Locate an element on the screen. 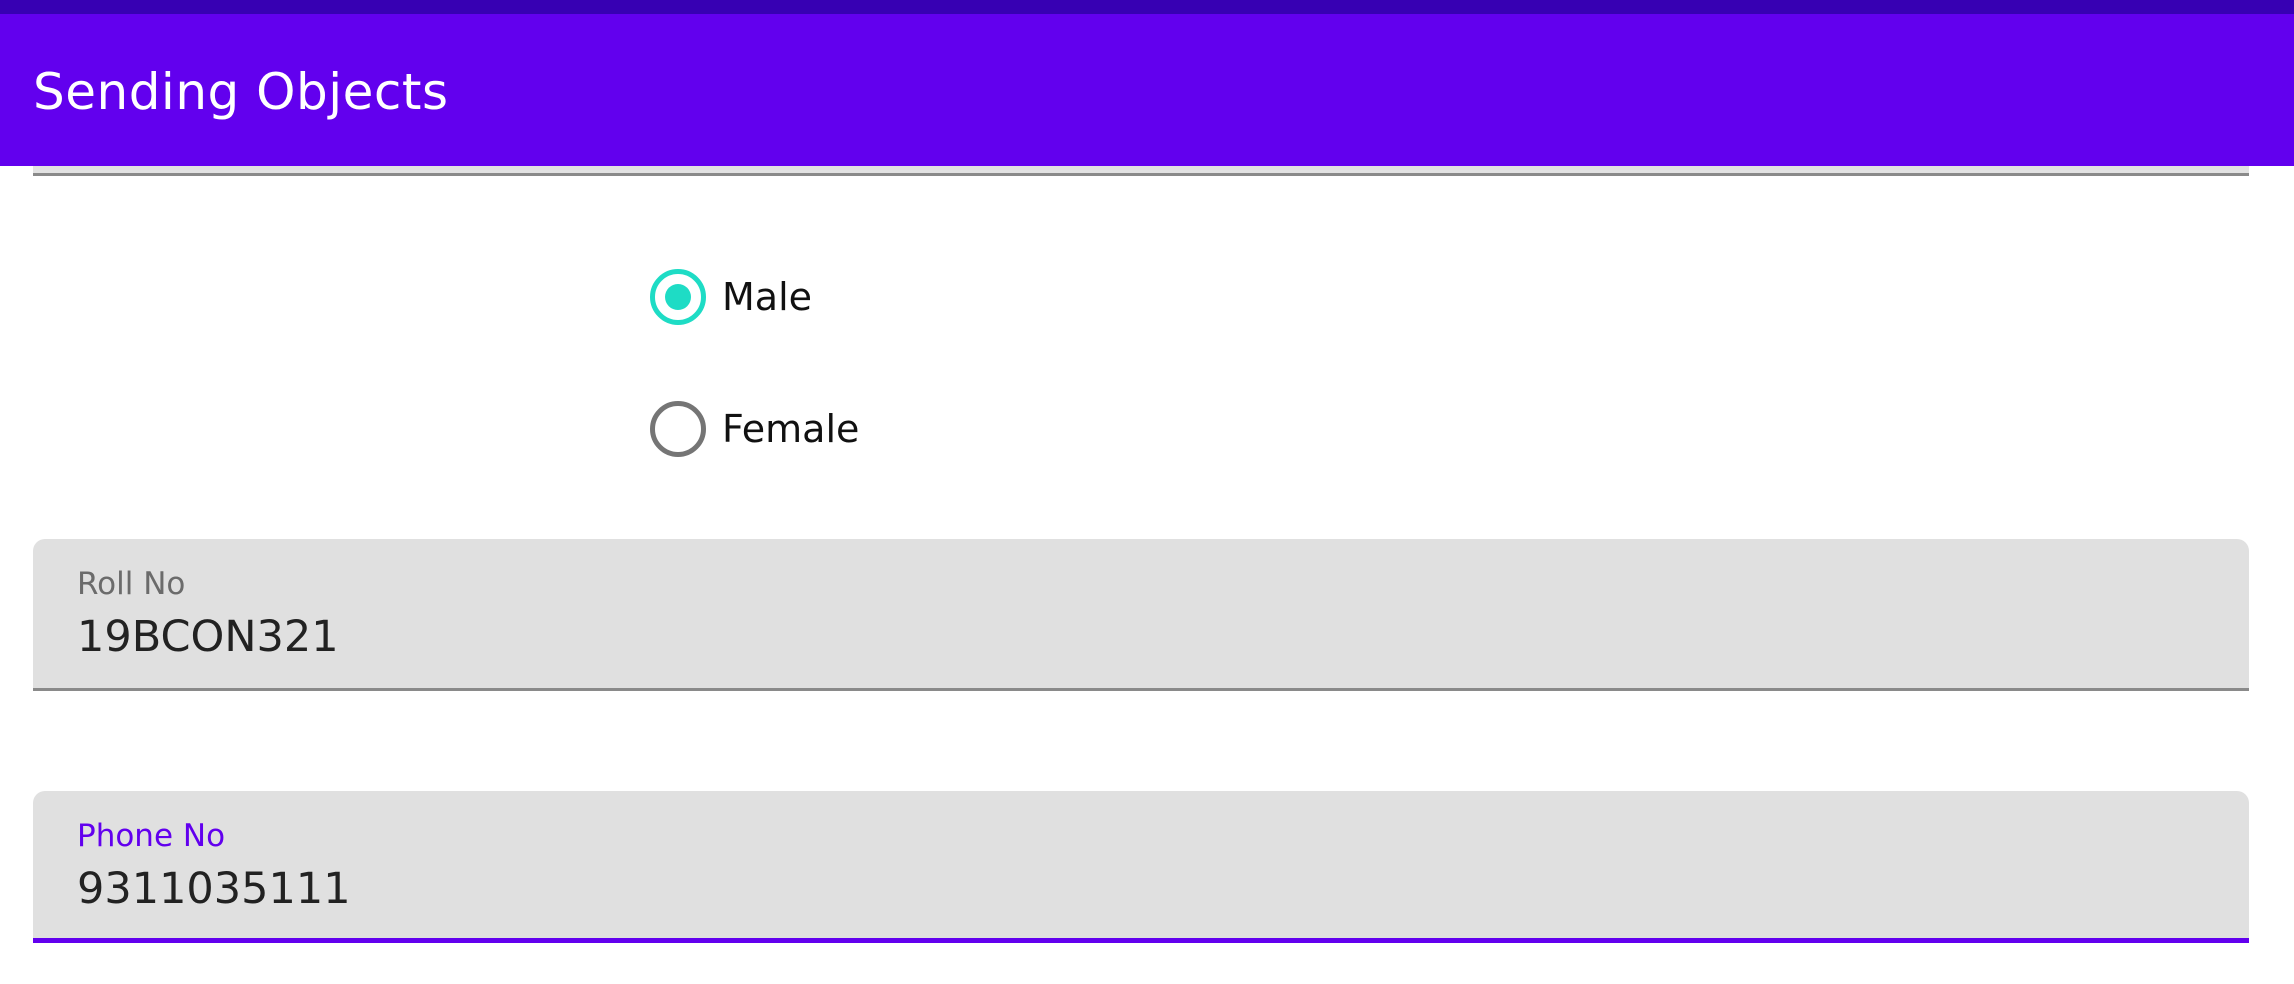  radio-male-label: Male is located at coordinates (767, 297).